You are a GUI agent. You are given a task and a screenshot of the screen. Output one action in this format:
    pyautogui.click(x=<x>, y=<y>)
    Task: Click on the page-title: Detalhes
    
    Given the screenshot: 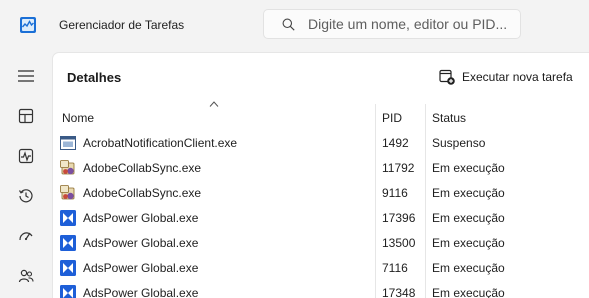 What is the action you would take?
    pyautogui.click(x=94, y=77)
    